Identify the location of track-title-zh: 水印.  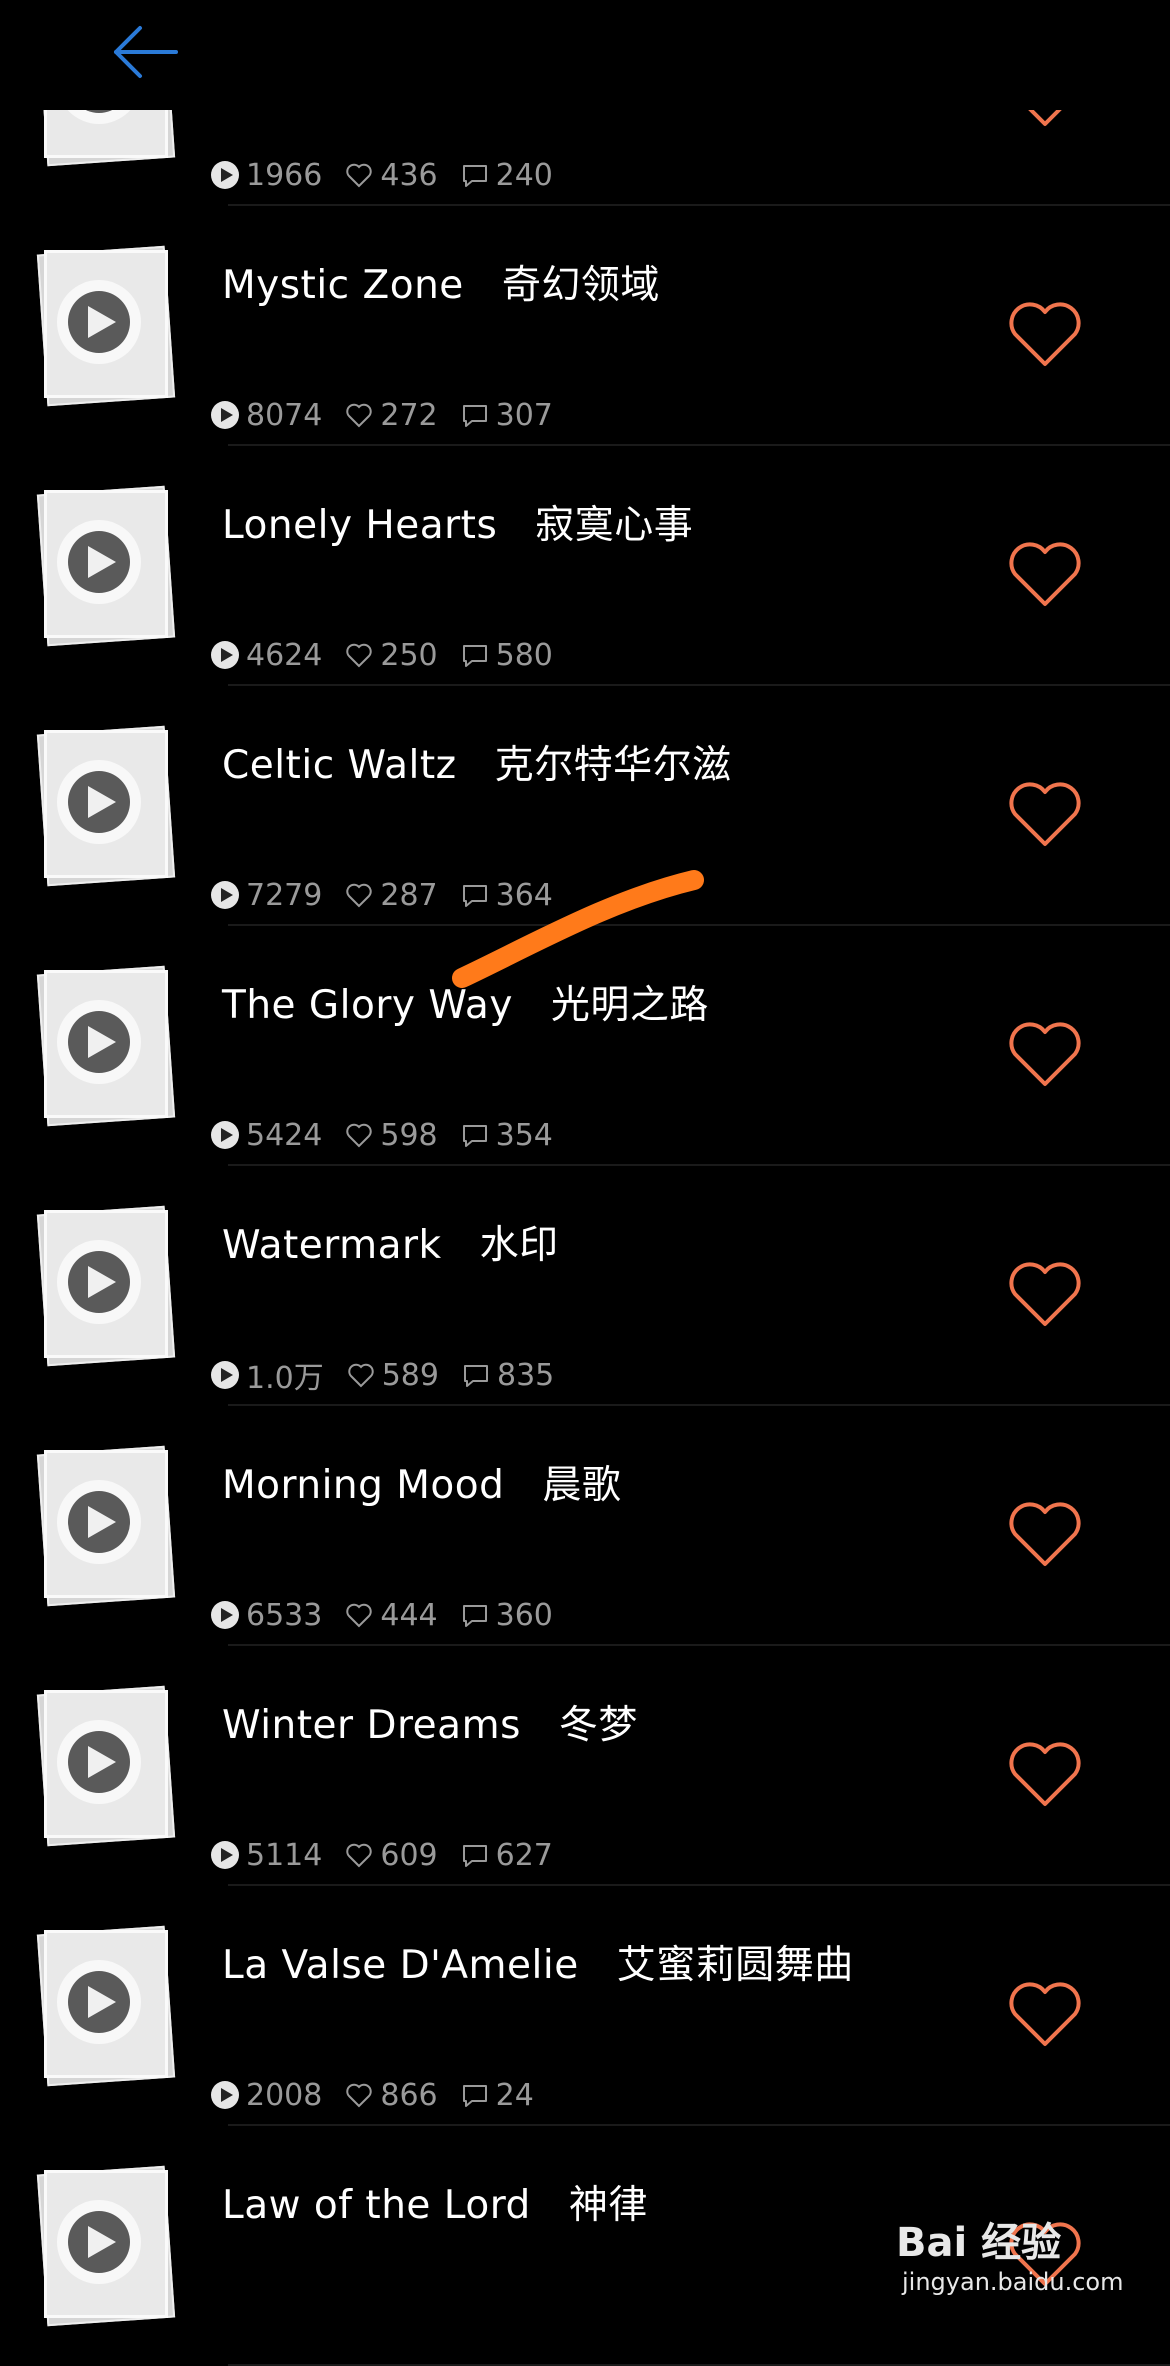
(519, 1245).